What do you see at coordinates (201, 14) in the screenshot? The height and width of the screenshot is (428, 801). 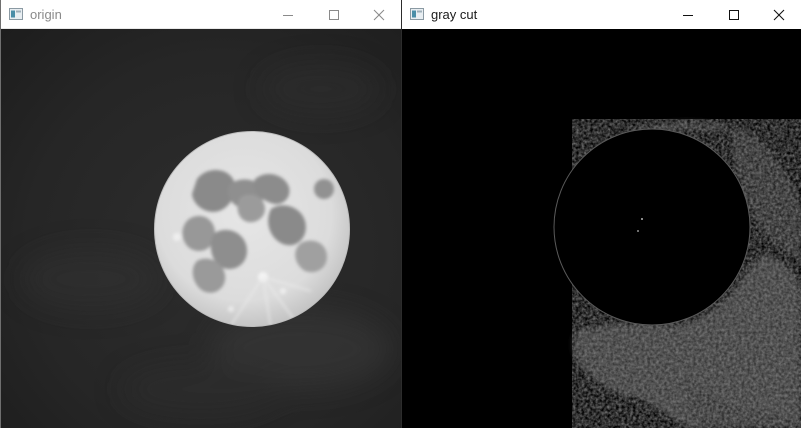 I see `titlebar-origin: origin` at bounding box center [201, 14].